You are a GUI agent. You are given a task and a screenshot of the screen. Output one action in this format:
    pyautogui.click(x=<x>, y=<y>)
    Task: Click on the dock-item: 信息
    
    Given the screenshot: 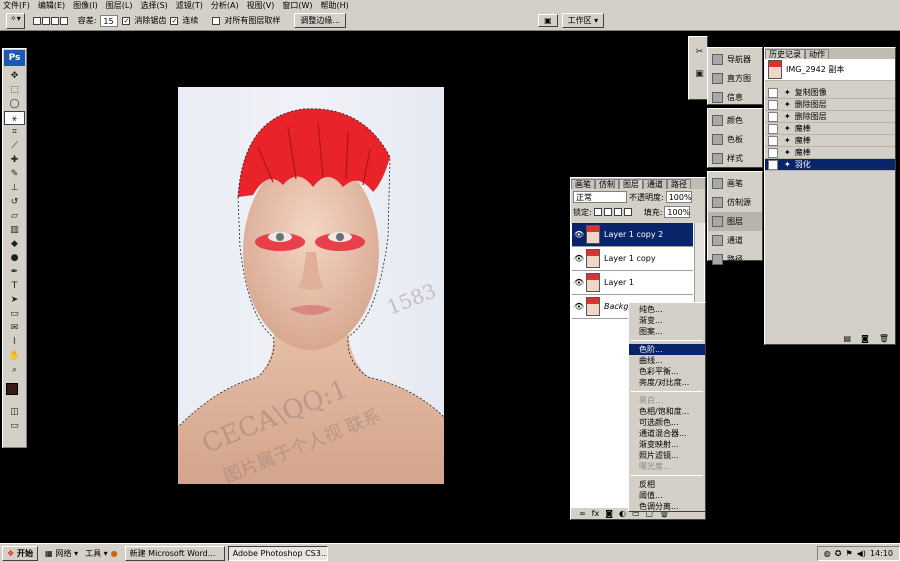 What is the action you would take?
    pyautogui.click(x=735, y=97)
    